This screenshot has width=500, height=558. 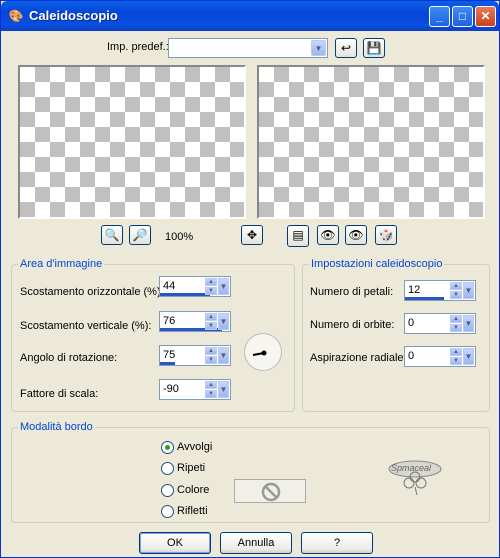 I want to click on petals-label: Numero di petali:, so click(x=352, y=292).